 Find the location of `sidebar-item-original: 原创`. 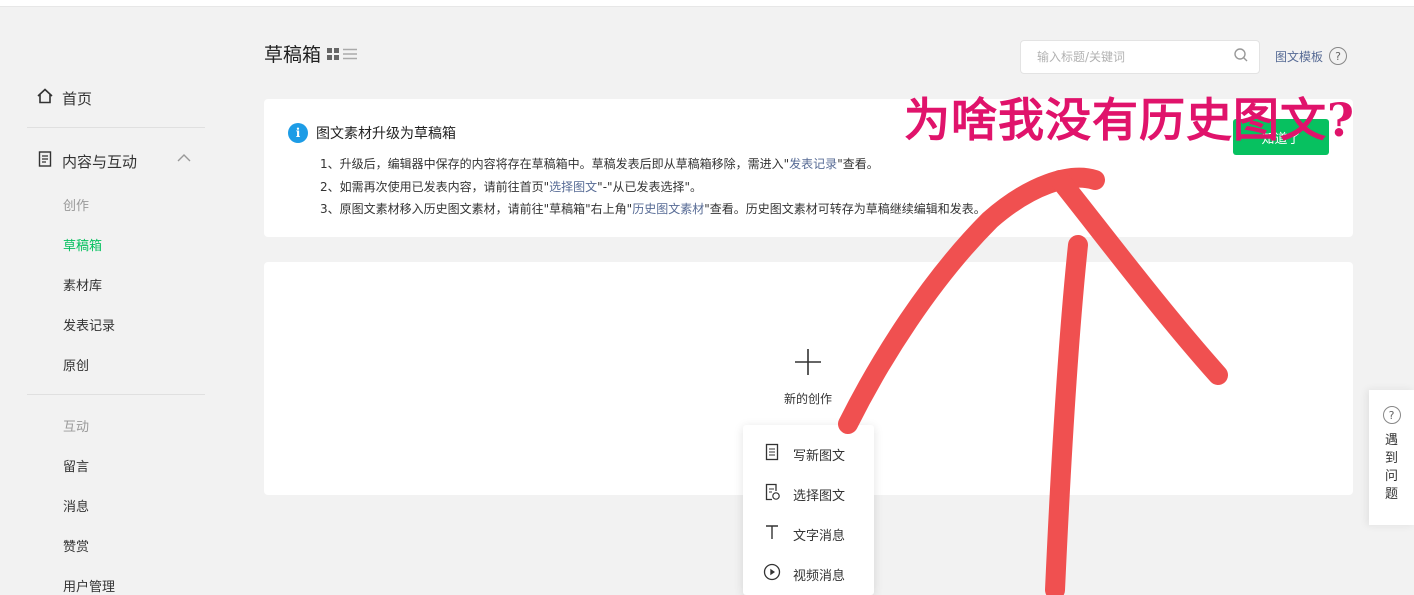

sidebar-item-original: 原创 is located at coordinates (76, 364).